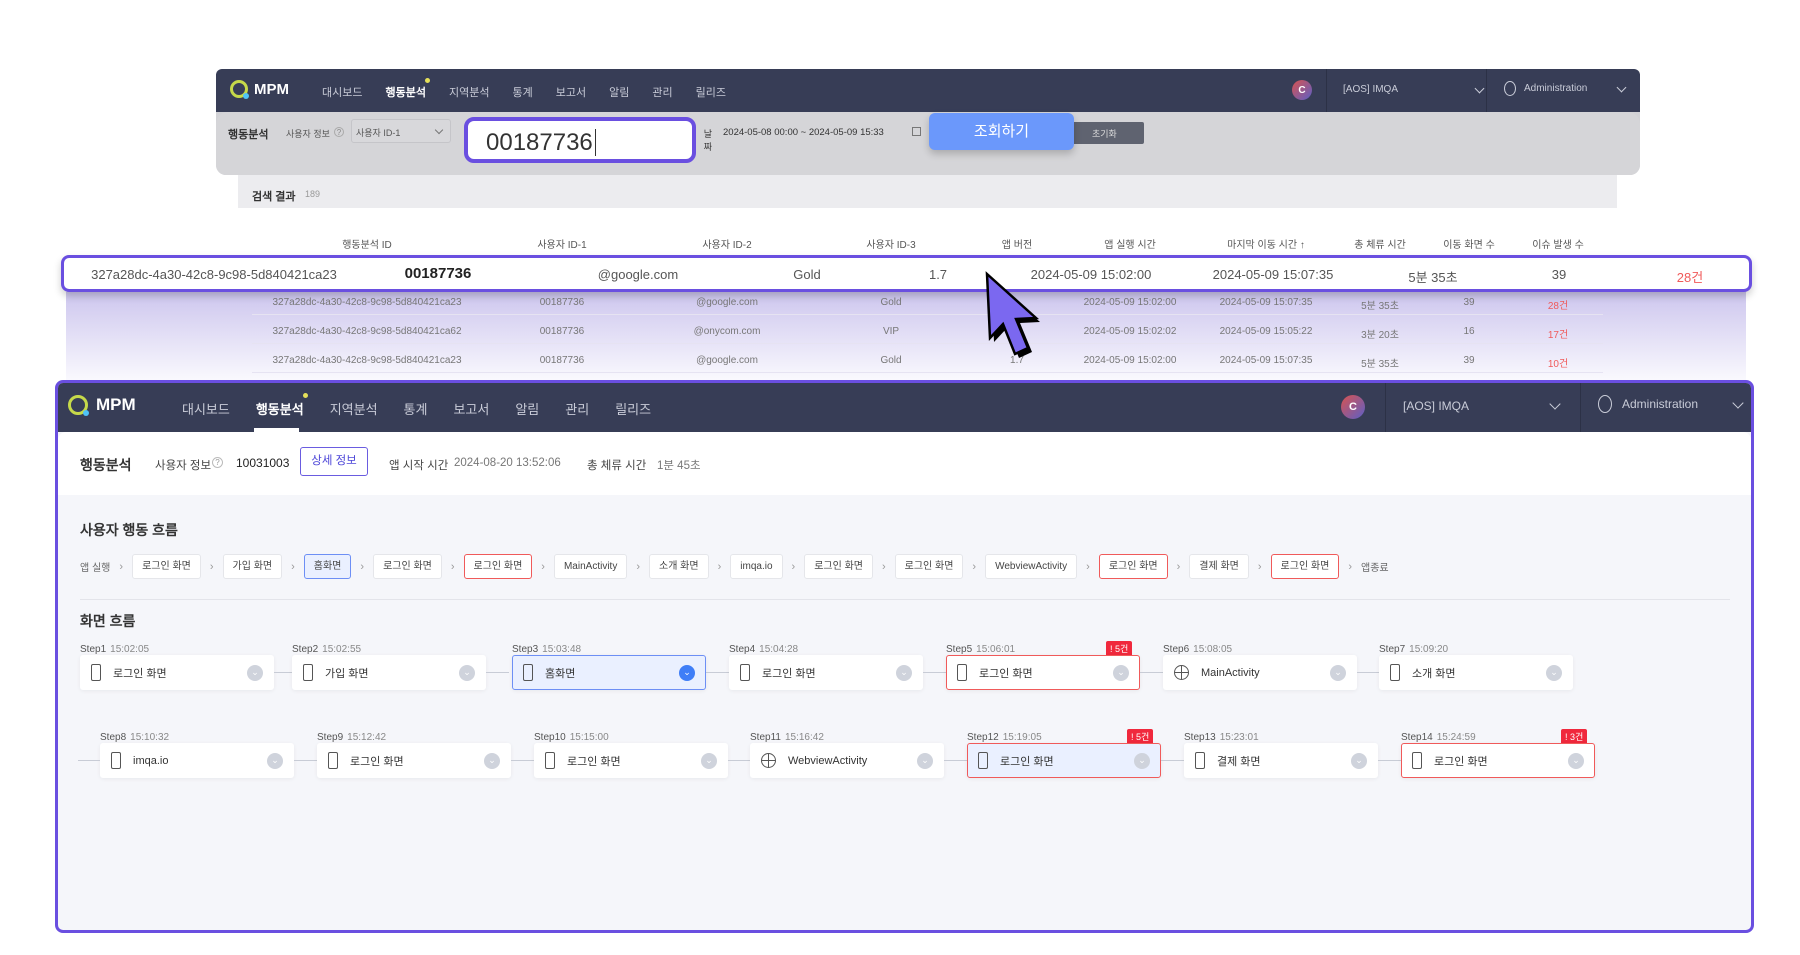 The width and height of the screenshot is (1800, 955). Describe the element at coordinates (756, 566) in the screenshot. I see `flow-item: imqa.io` at that location.